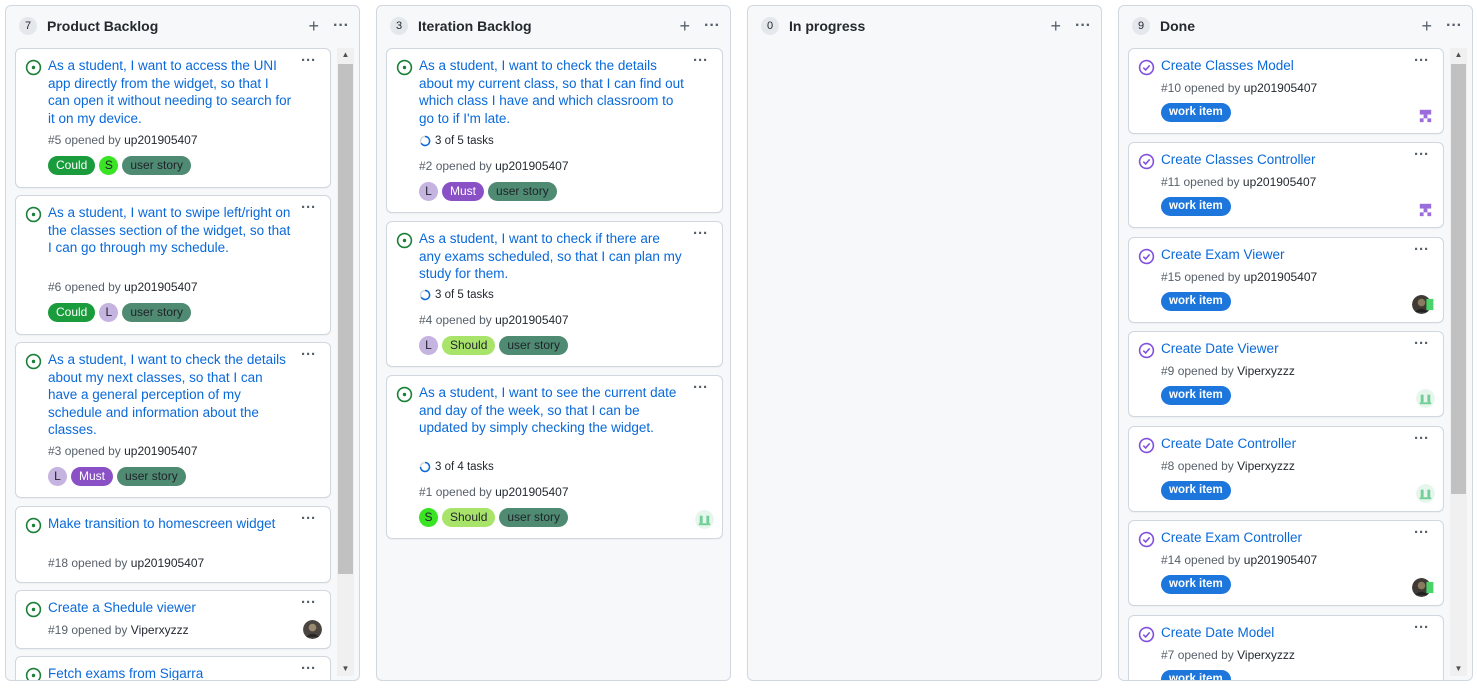 This screenshot has width=1477, height=690. What do you see at coordinates (1167, 655) in the screenshot?
I see `issue-number: #7` at bounding box center [1167, 655].